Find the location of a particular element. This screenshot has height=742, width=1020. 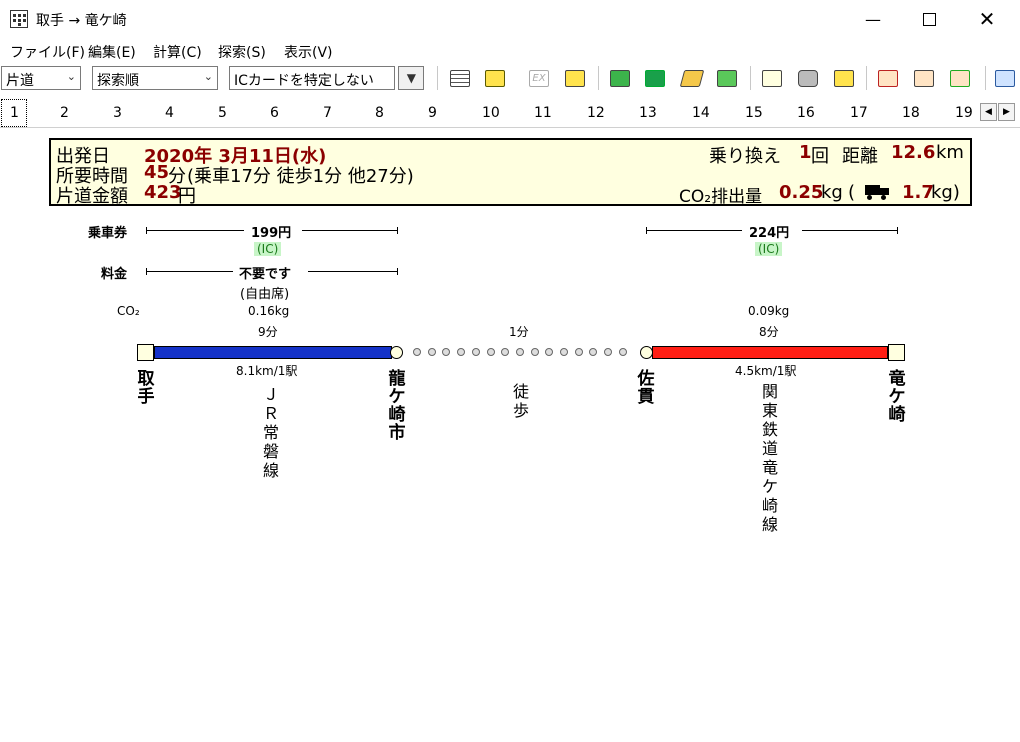

timetable-icon is located at coordinates (460, 78).